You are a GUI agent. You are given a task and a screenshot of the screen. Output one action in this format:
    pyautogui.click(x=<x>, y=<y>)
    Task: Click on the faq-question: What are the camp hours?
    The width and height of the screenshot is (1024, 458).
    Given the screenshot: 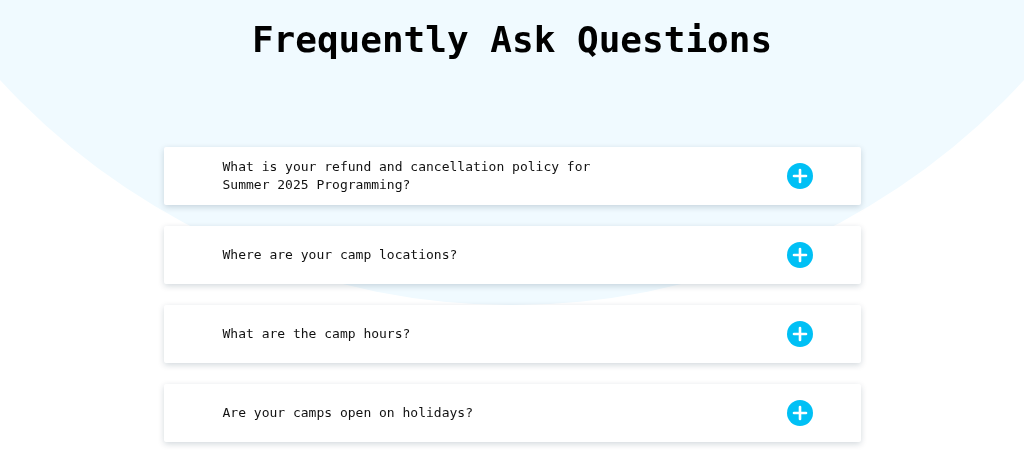 What is the action you would take?
    pyautogui.click(x=316, y=334)
    